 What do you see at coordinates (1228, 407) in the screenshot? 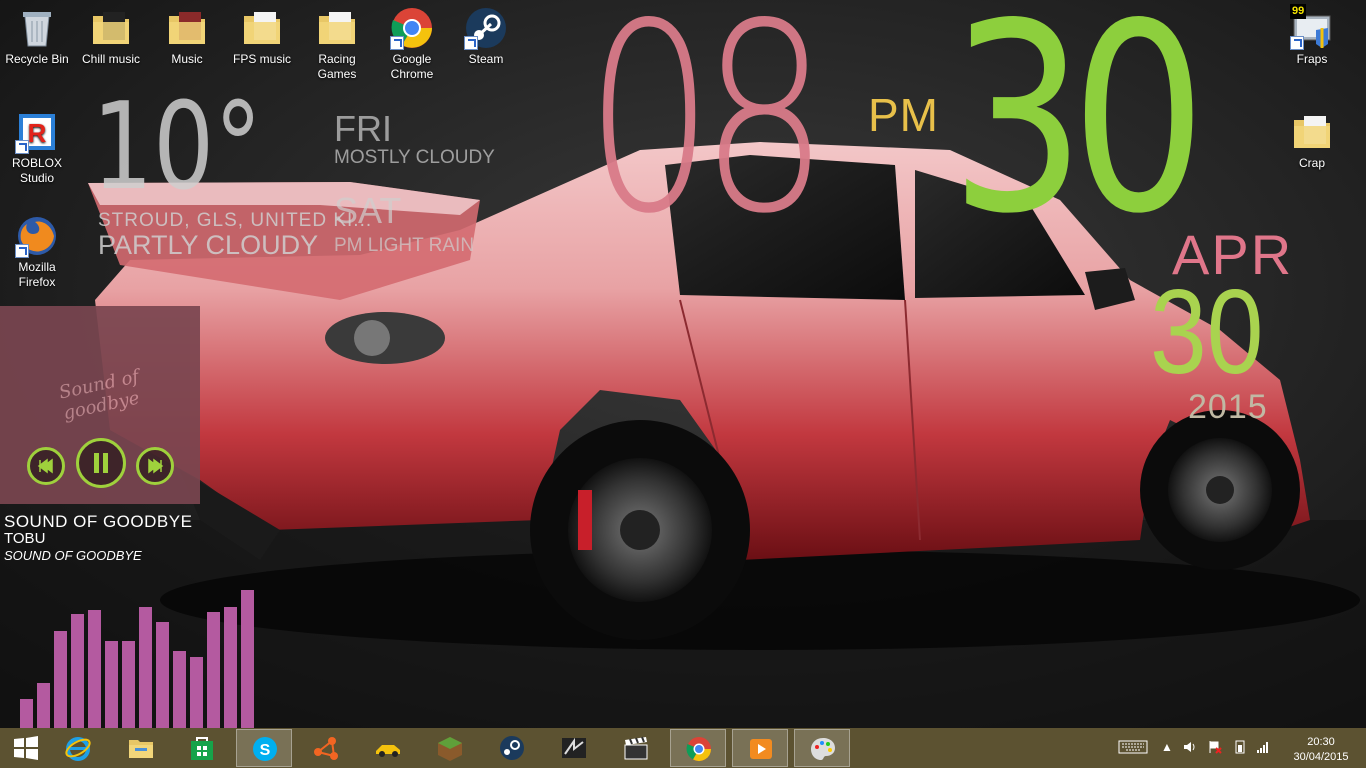
I see `date-year: 2015` at bounding box center [1228, 407].